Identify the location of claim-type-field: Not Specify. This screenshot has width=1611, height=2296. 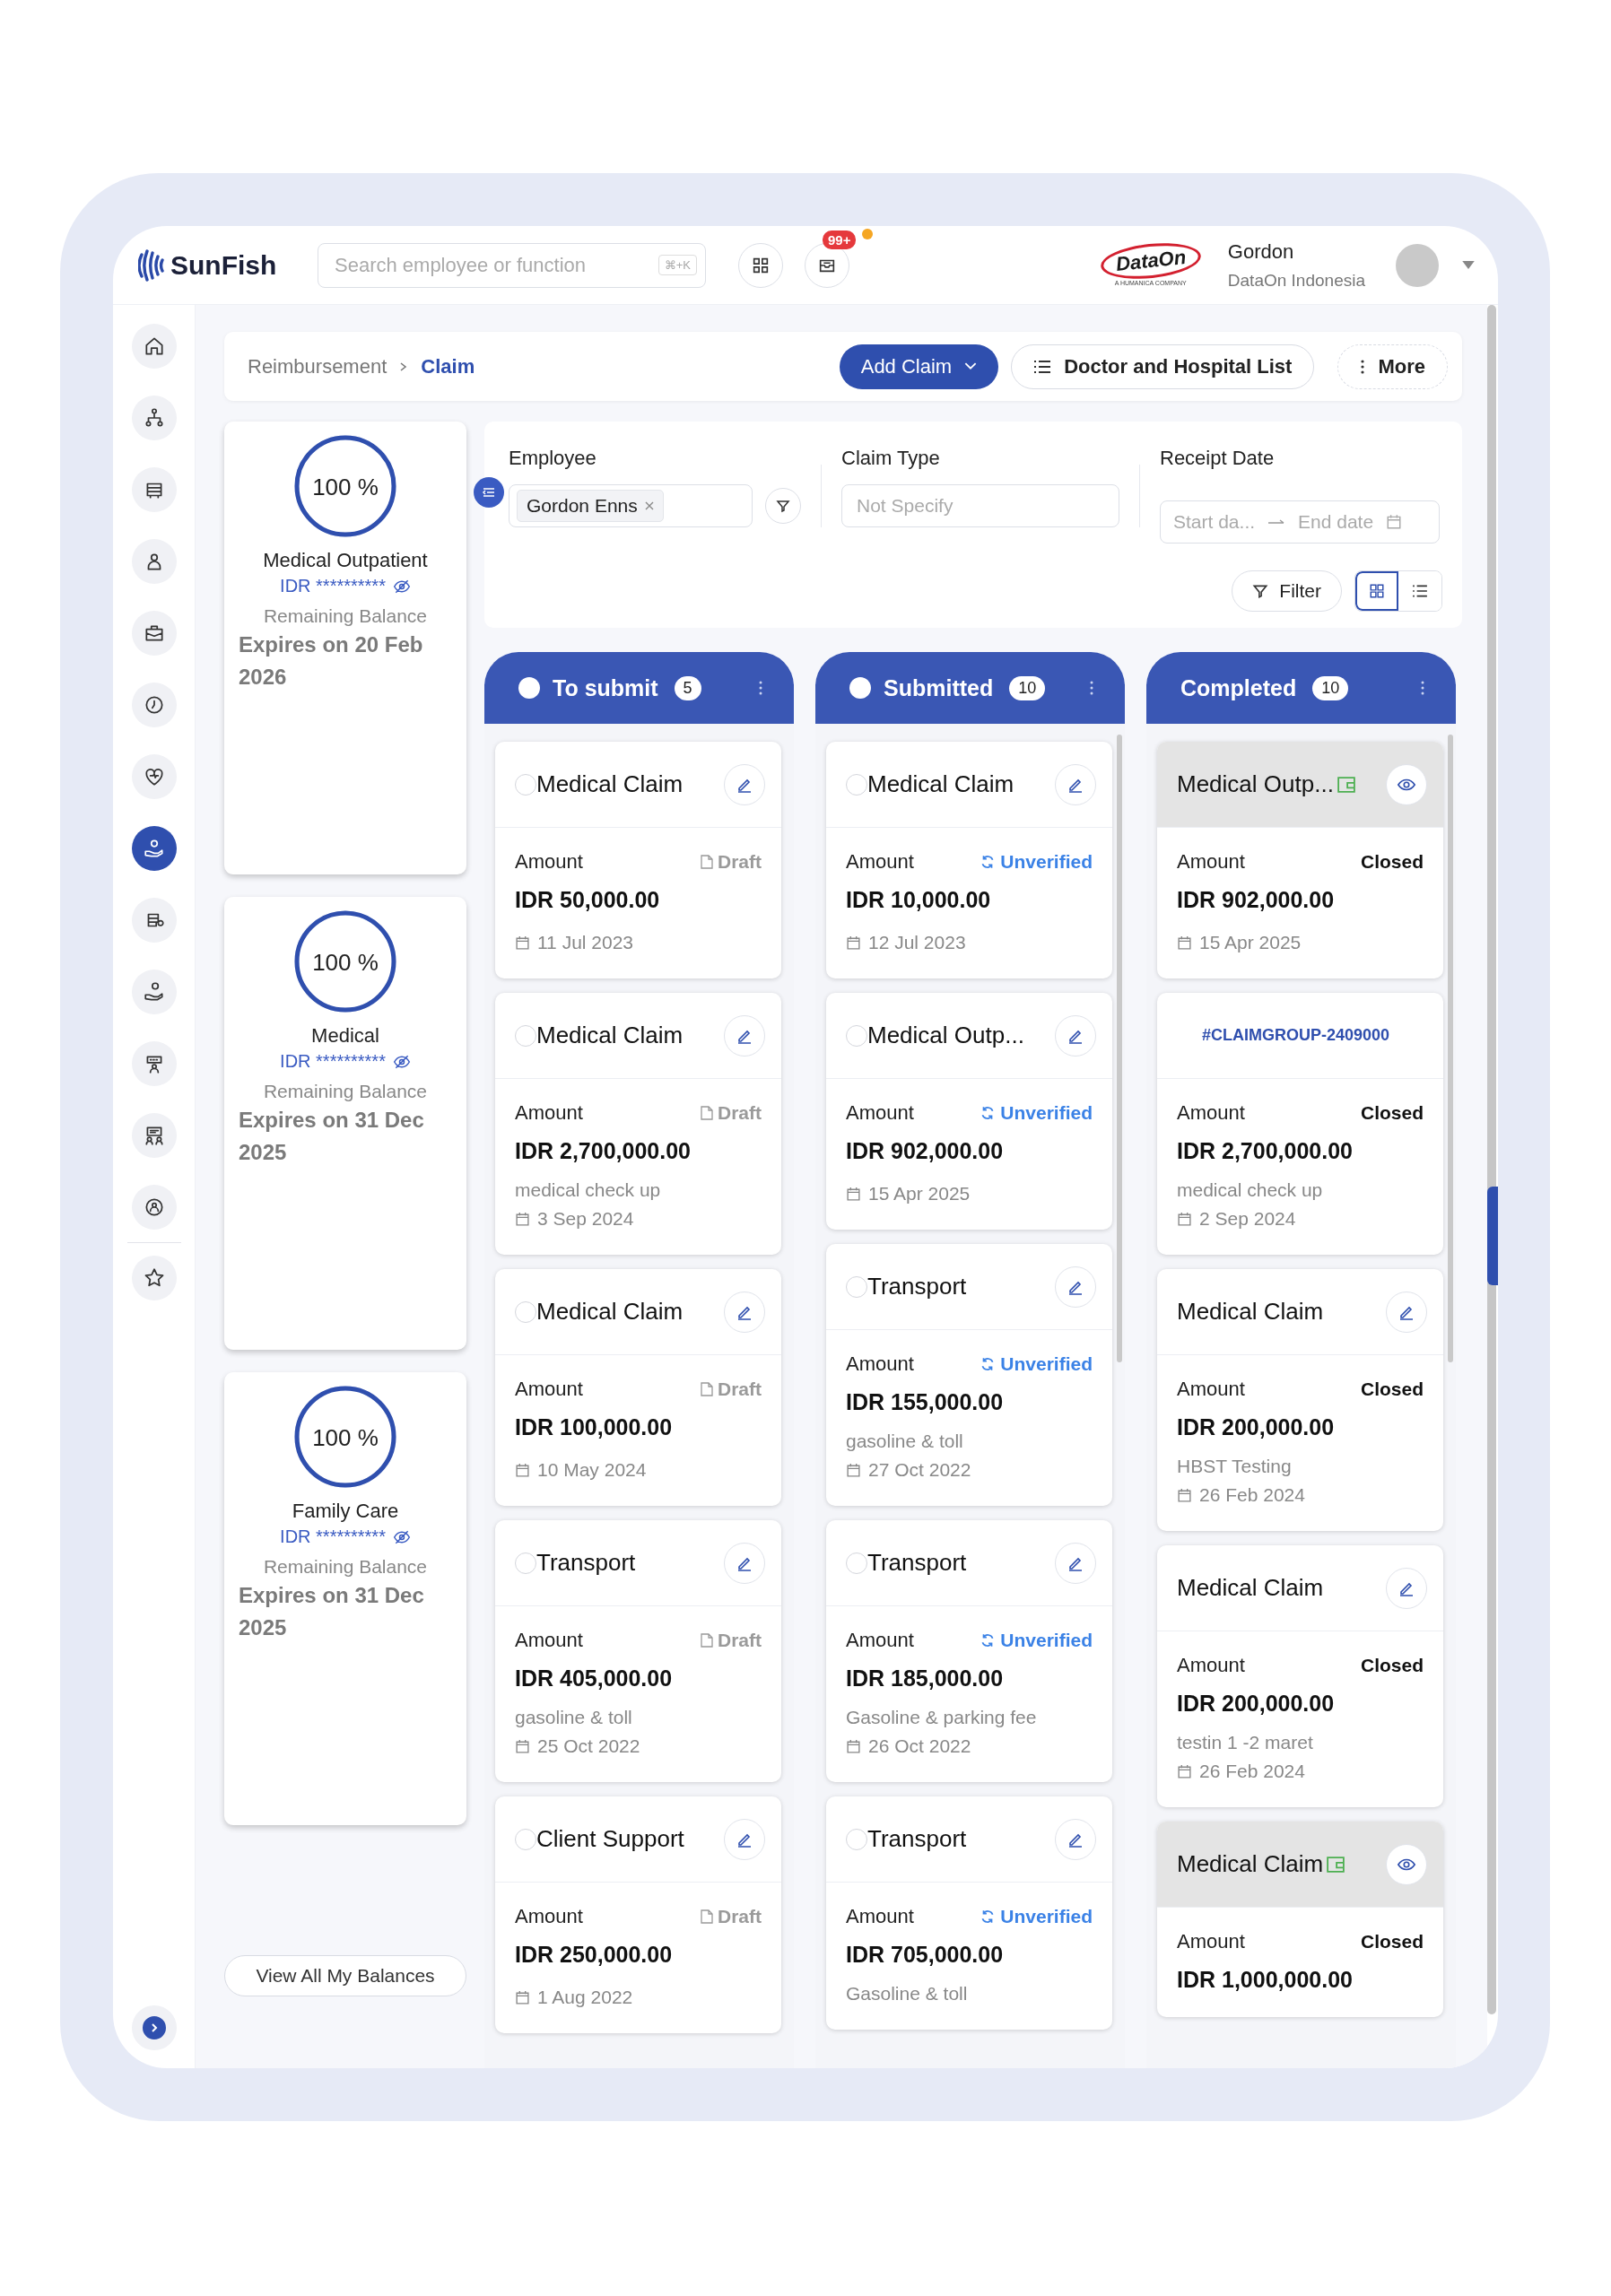
(980, 505).